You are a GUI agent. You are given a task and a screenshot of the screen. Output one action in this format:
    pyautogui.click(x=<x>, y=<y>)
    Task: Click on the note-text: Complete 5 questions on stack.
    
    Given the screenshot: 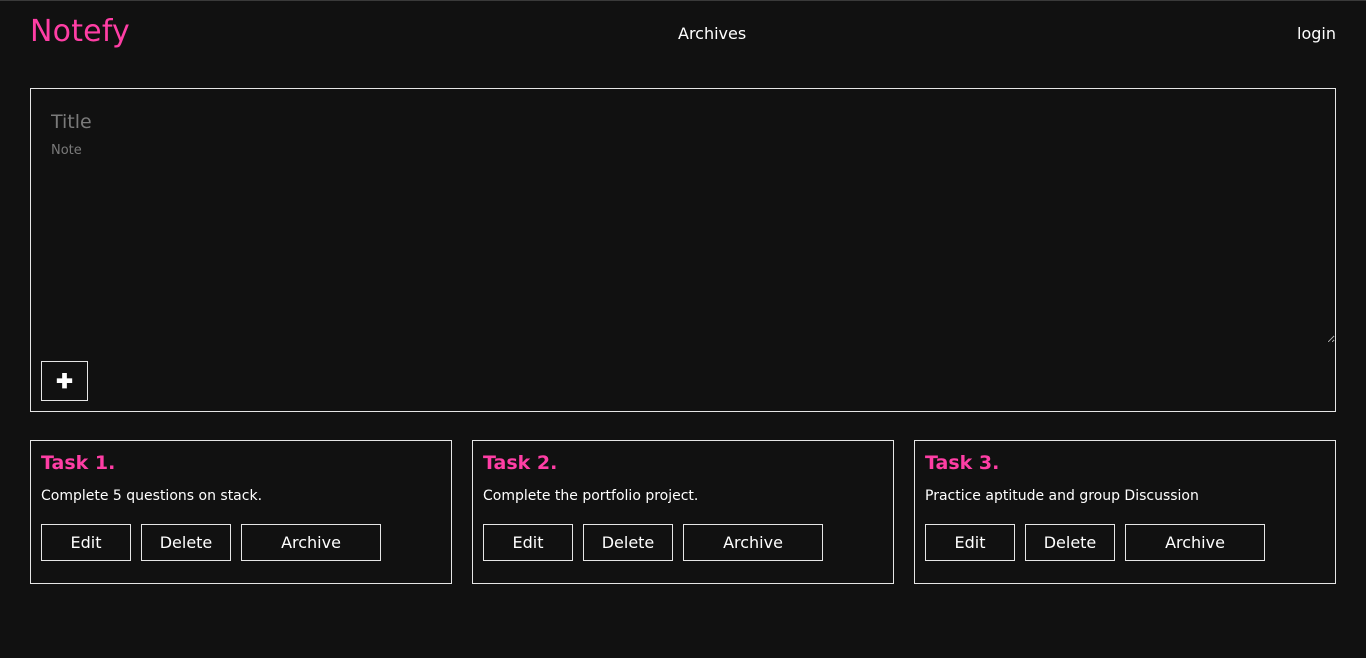 What is the action you would take?
    pyautogui.click(x=152, y=496)
    